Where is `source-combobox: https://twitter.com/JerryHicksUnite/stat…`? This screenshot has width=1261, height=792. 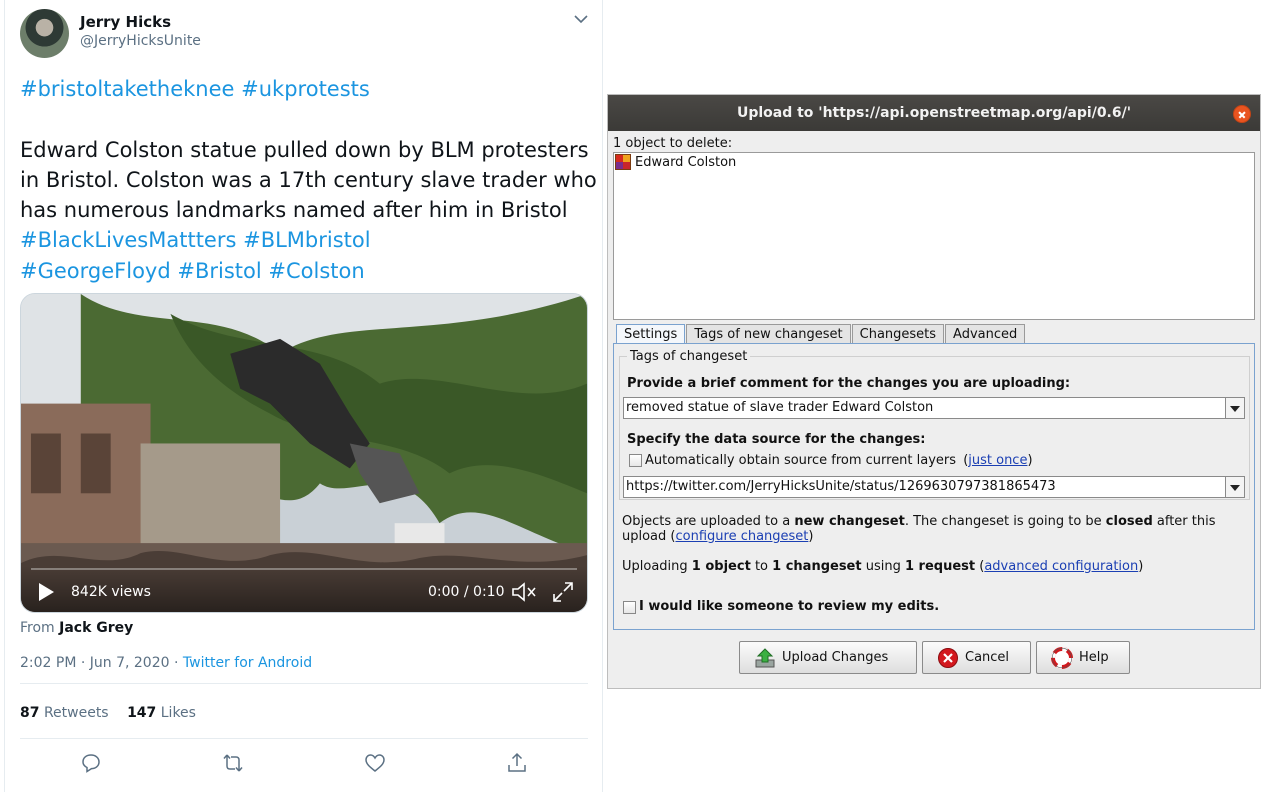 source-combobox: https://twitter.com/JerryHicksUnite/stat… is located at coordinates (934, 487).